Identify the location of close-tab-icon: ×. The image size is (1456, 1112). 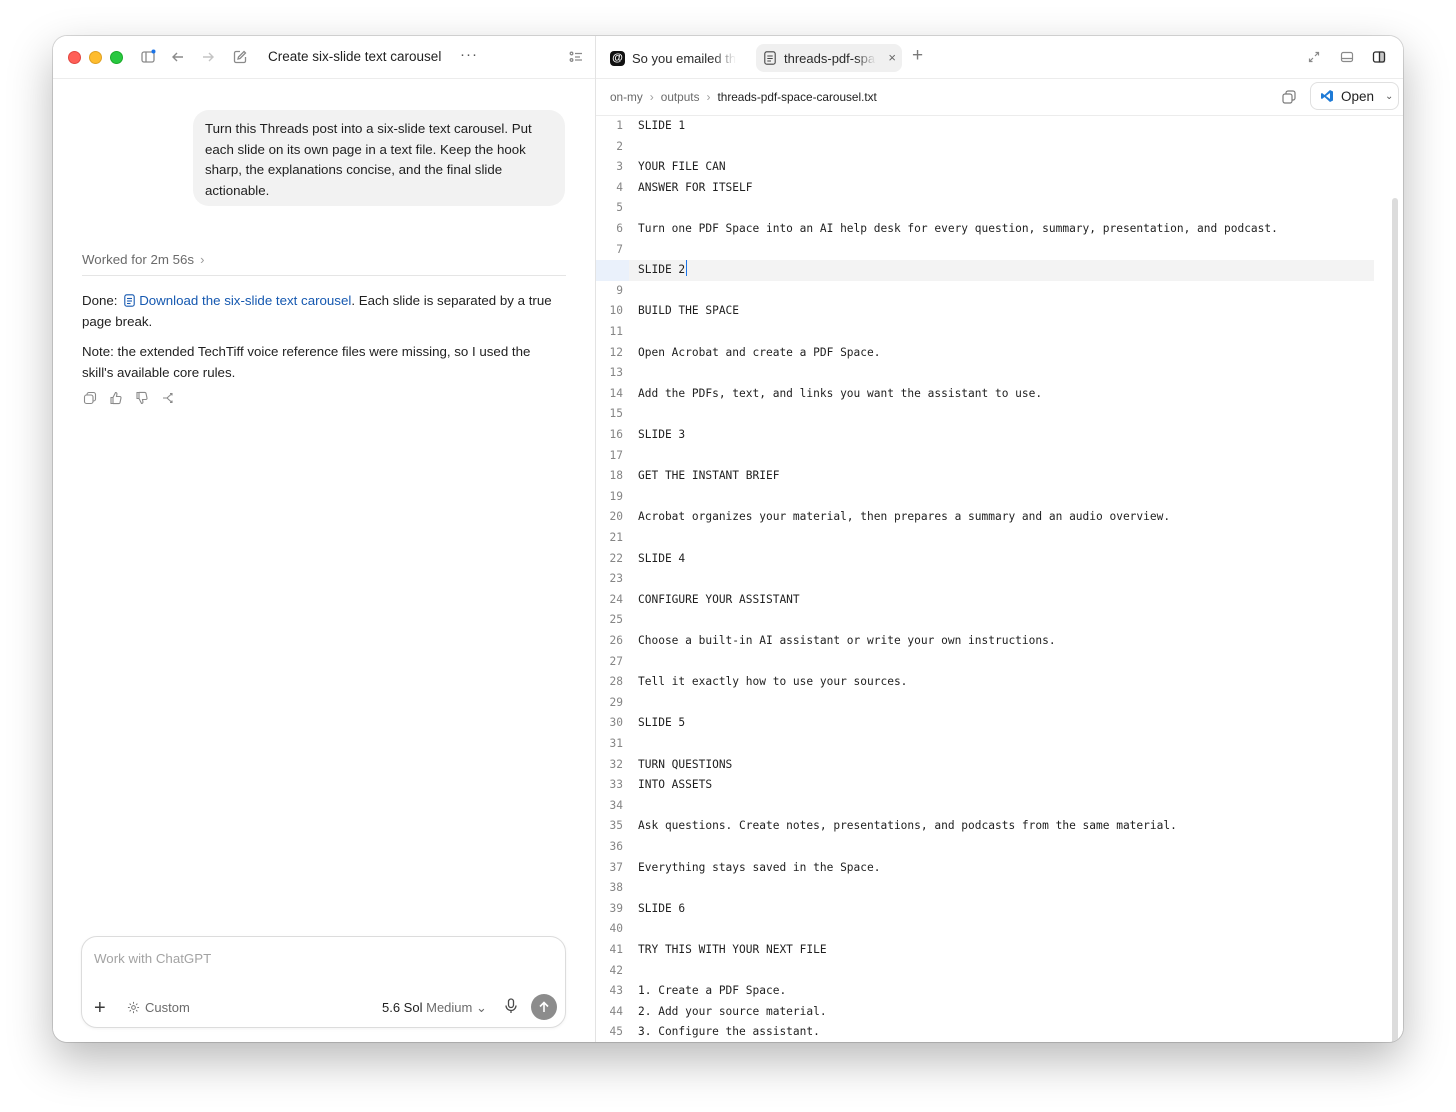
(892, 57).